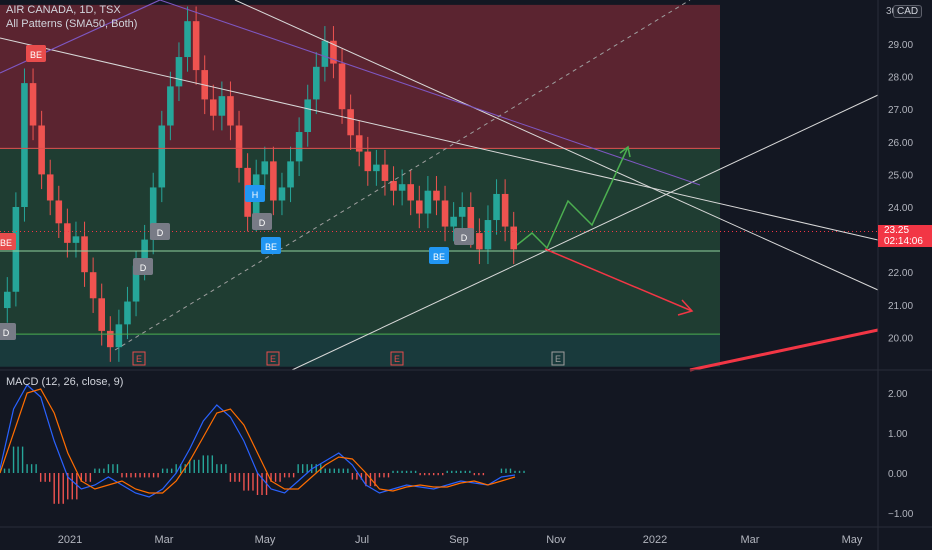 Image resolution: width=932 pixels, height=550 pixels. What do you see at coordinates (255, 195) in the screenshot?
I see `pattern-marker-label: H` at bounding box center [255, 195].